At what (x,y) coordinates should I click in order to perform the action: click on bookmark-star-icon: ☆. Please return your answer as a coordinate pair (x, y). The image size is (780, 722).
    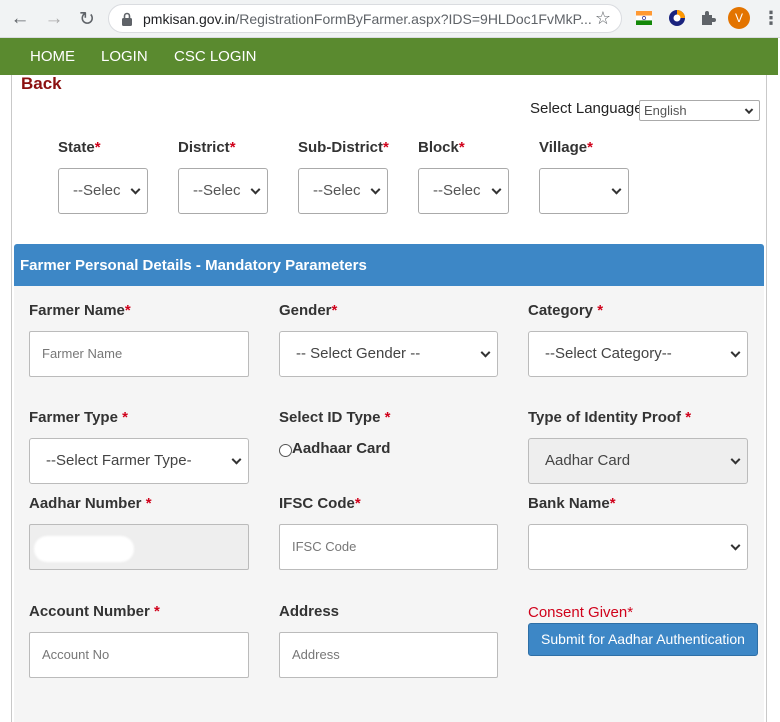
    Looking at the image, I should click on (603, 18).